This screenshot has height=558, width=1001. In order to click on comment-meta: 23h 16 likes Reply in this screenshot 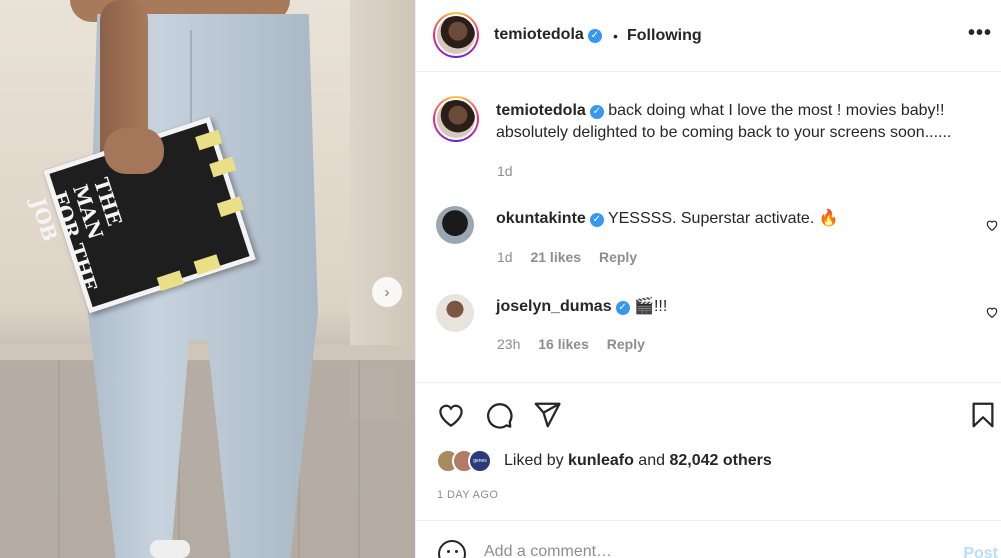, I will do `click(578, 344)`.